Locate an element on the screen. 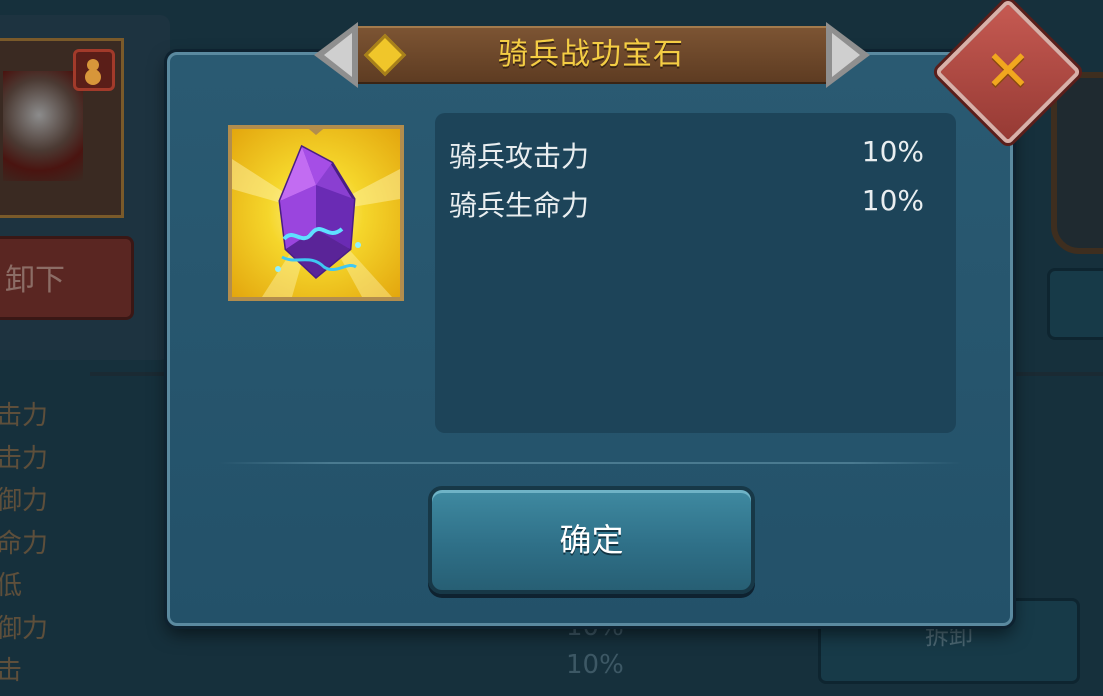 This screenshot has width=1103, height=696. gem-item-frame is located at coordinates (316, 213).